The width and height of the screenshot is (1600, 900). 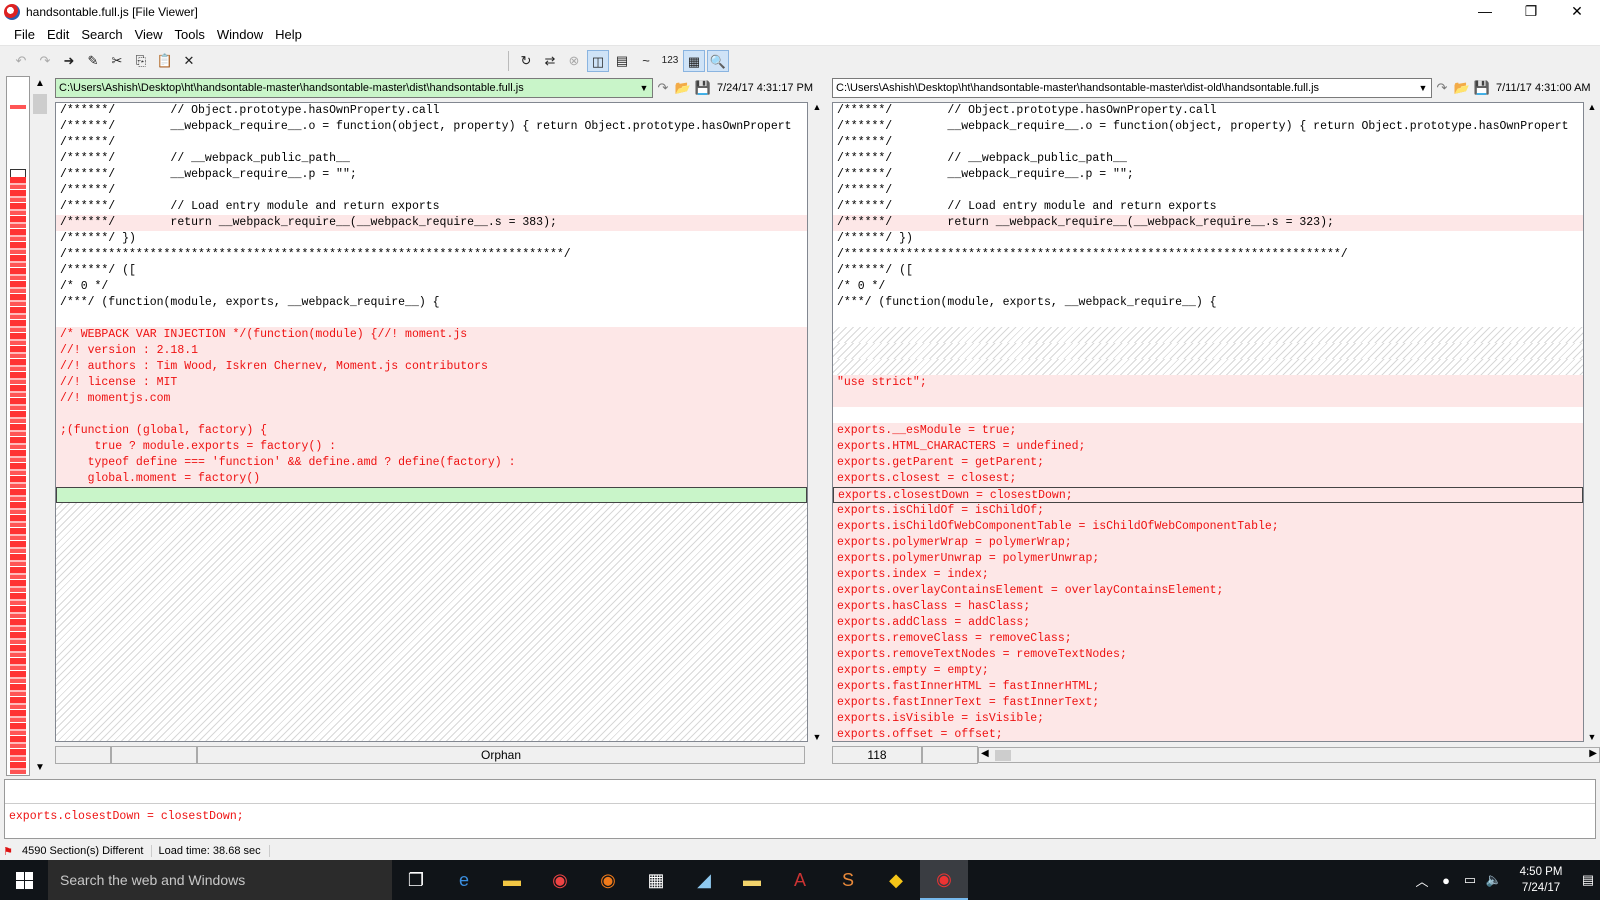 I want to click on maximize-button: ❐, so click(x=1531, y=12).